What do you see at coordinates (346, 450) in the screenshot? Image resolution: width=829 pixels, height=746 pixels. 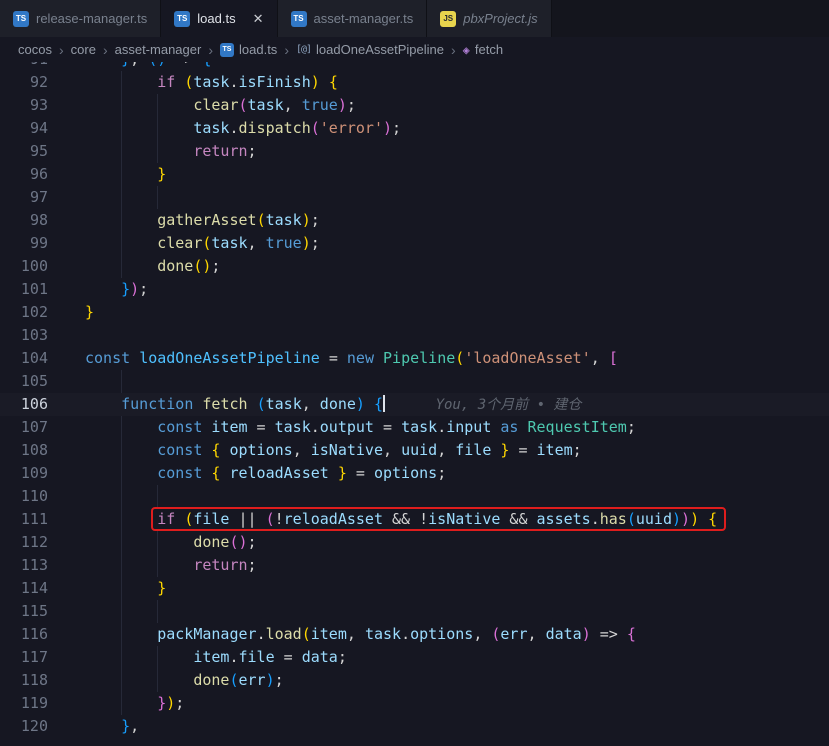 I see `token: isNative` at bounding box center [346, 450].